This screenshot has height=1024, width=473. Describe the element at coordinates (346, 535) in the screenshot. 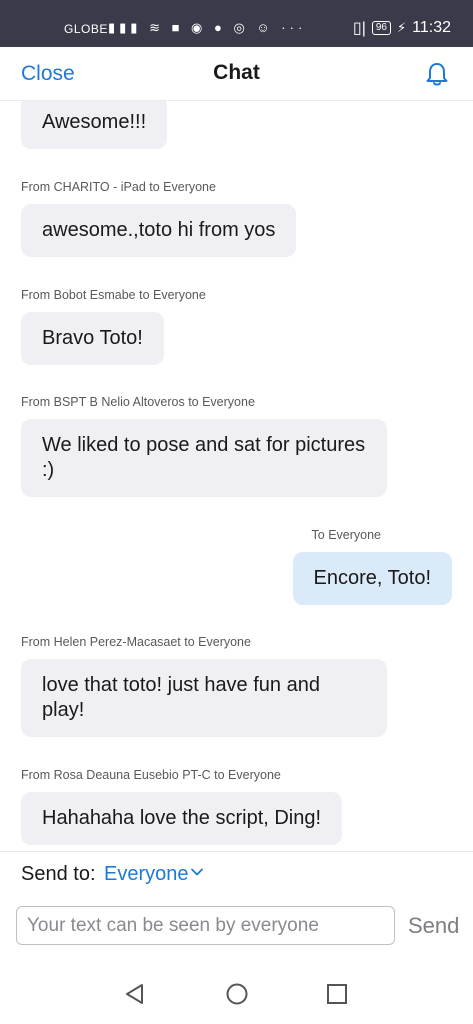

I see `message-recipient: To Everyone` at that location.